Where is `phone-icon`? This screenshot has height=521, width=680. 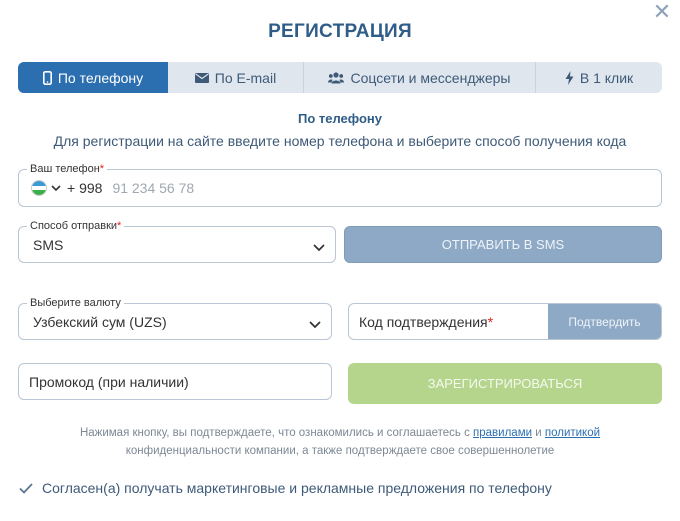 phone-icon is located at coordinates (47, 77).